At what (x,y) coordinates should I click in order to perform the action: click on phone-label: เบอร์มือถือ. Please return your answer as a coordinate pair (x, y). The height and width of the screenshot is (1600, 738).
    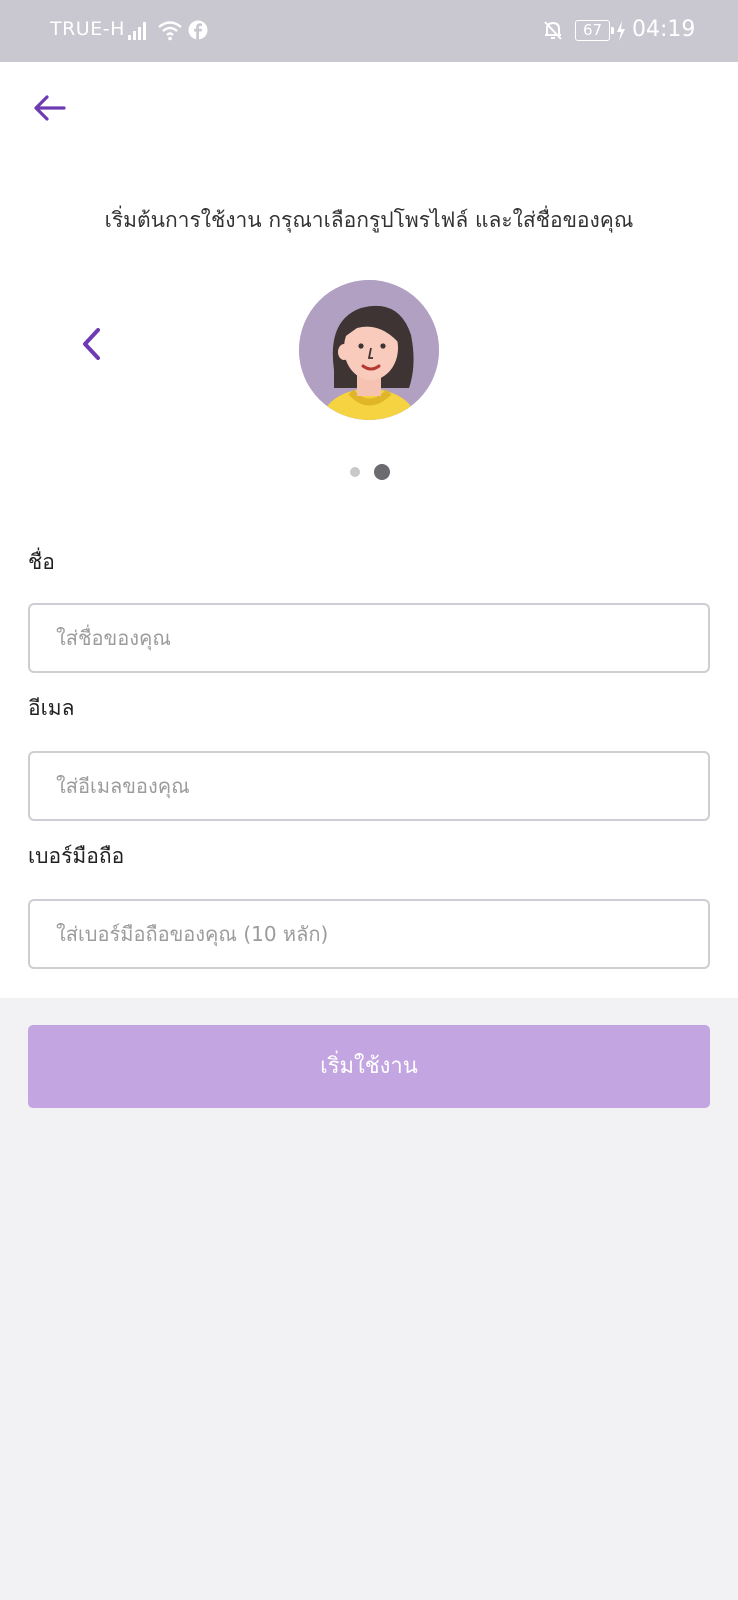
    Looking at the image, I should click on (76, 856).